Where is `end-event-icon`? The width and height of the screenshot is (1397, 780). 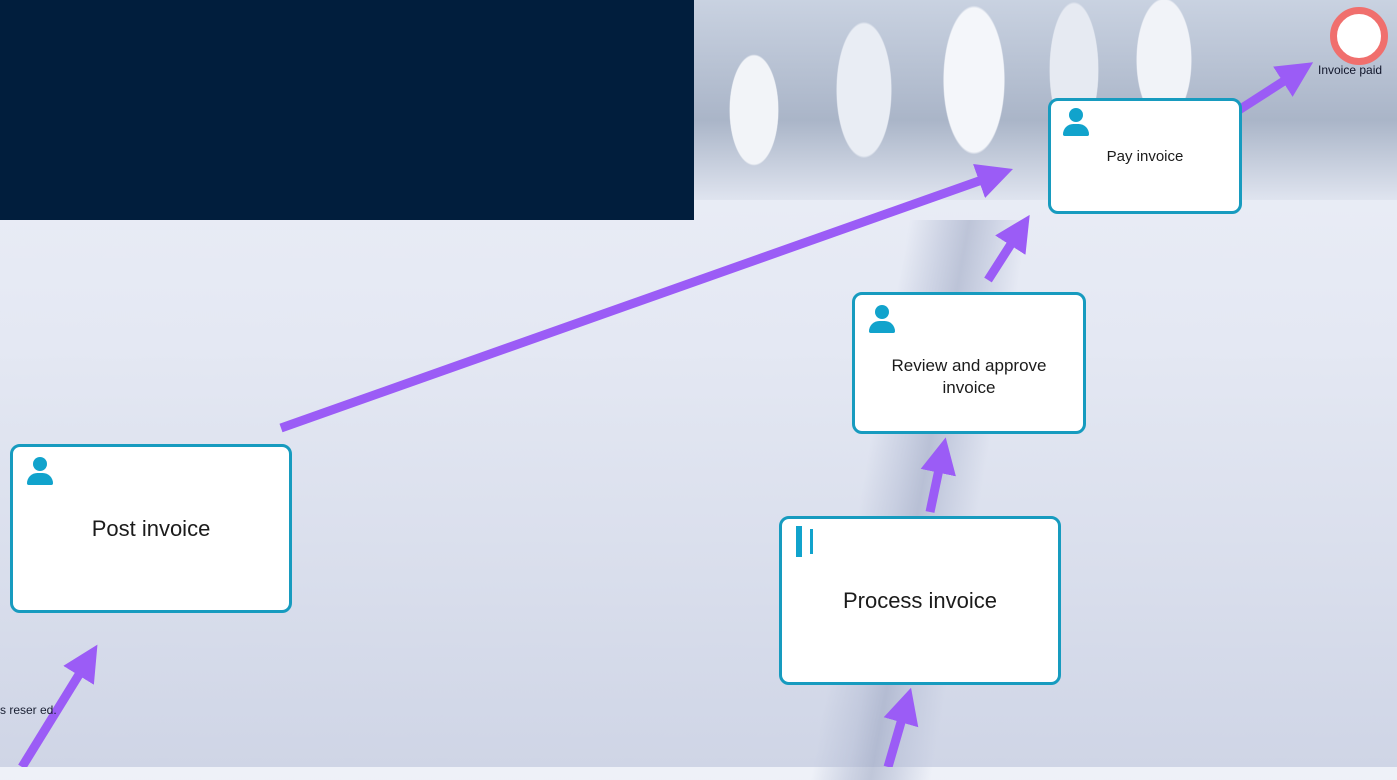
end-event-icon is located at coordinates (1359, 36).